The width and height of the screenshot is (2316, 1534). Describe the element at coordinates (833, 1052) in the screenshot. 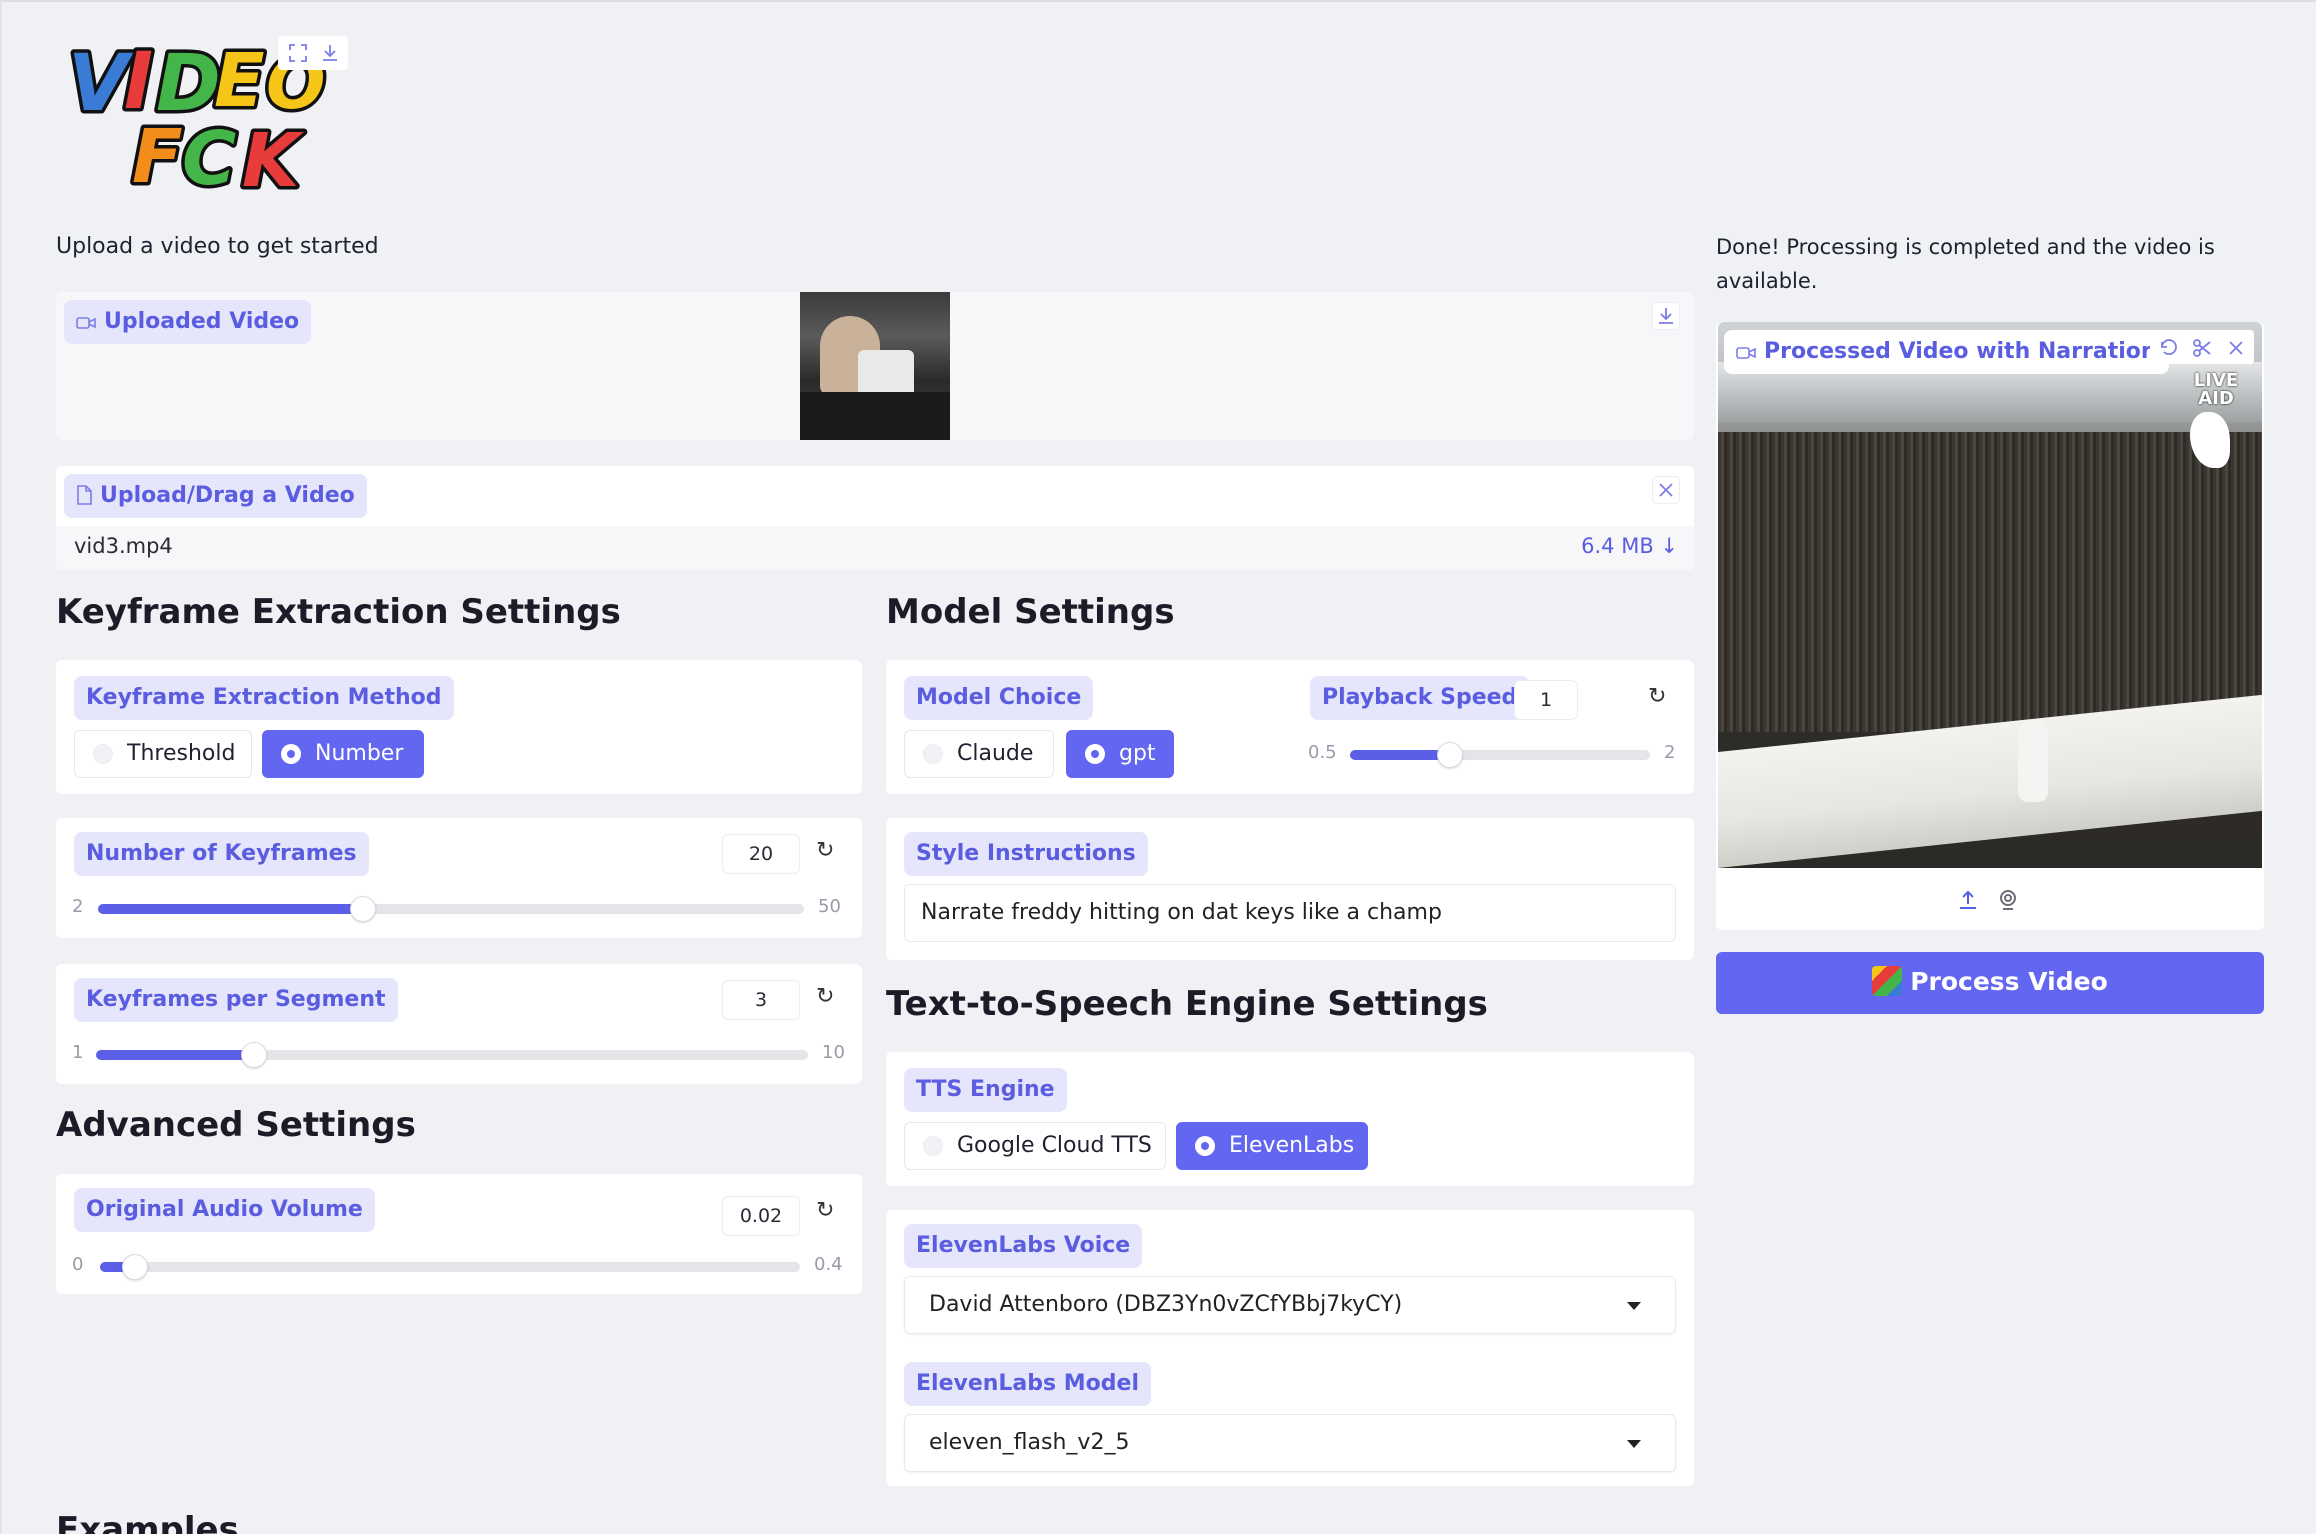

I see `slider-max: 10` at that location.